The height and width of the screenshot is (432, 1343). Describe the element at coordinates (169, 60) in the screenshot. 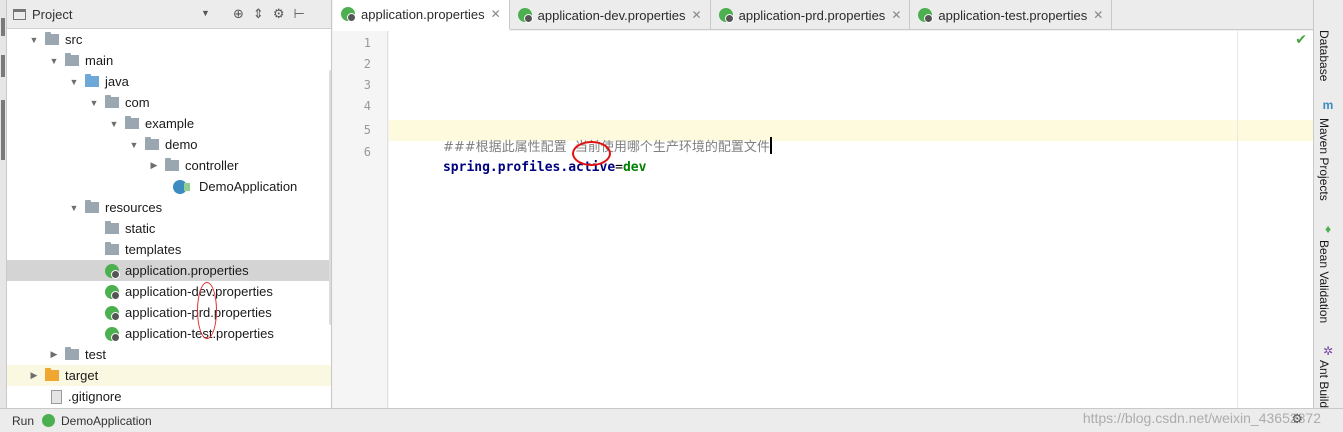

I see `tree-item-main: ▼ main` at that location.